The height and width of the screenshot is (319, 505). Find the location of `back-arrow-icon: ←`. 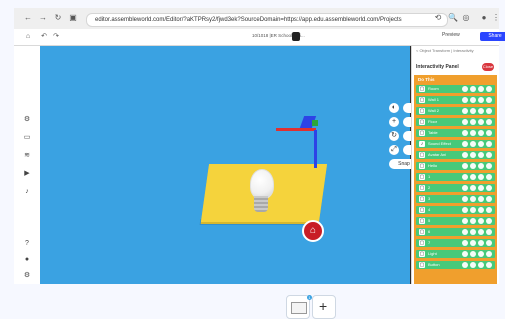

back-arrow-icon: ← is located at coordinates (28, 18).